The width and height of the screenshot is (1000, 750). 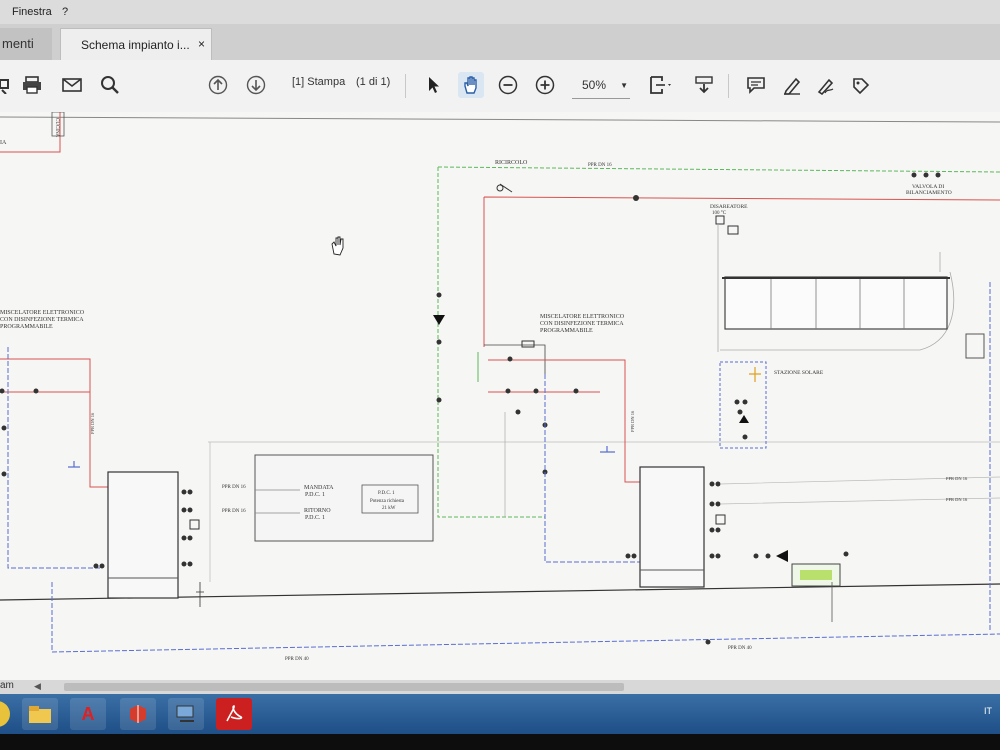 I want to click on hand-tool-icon, so click(x=471, y=85).